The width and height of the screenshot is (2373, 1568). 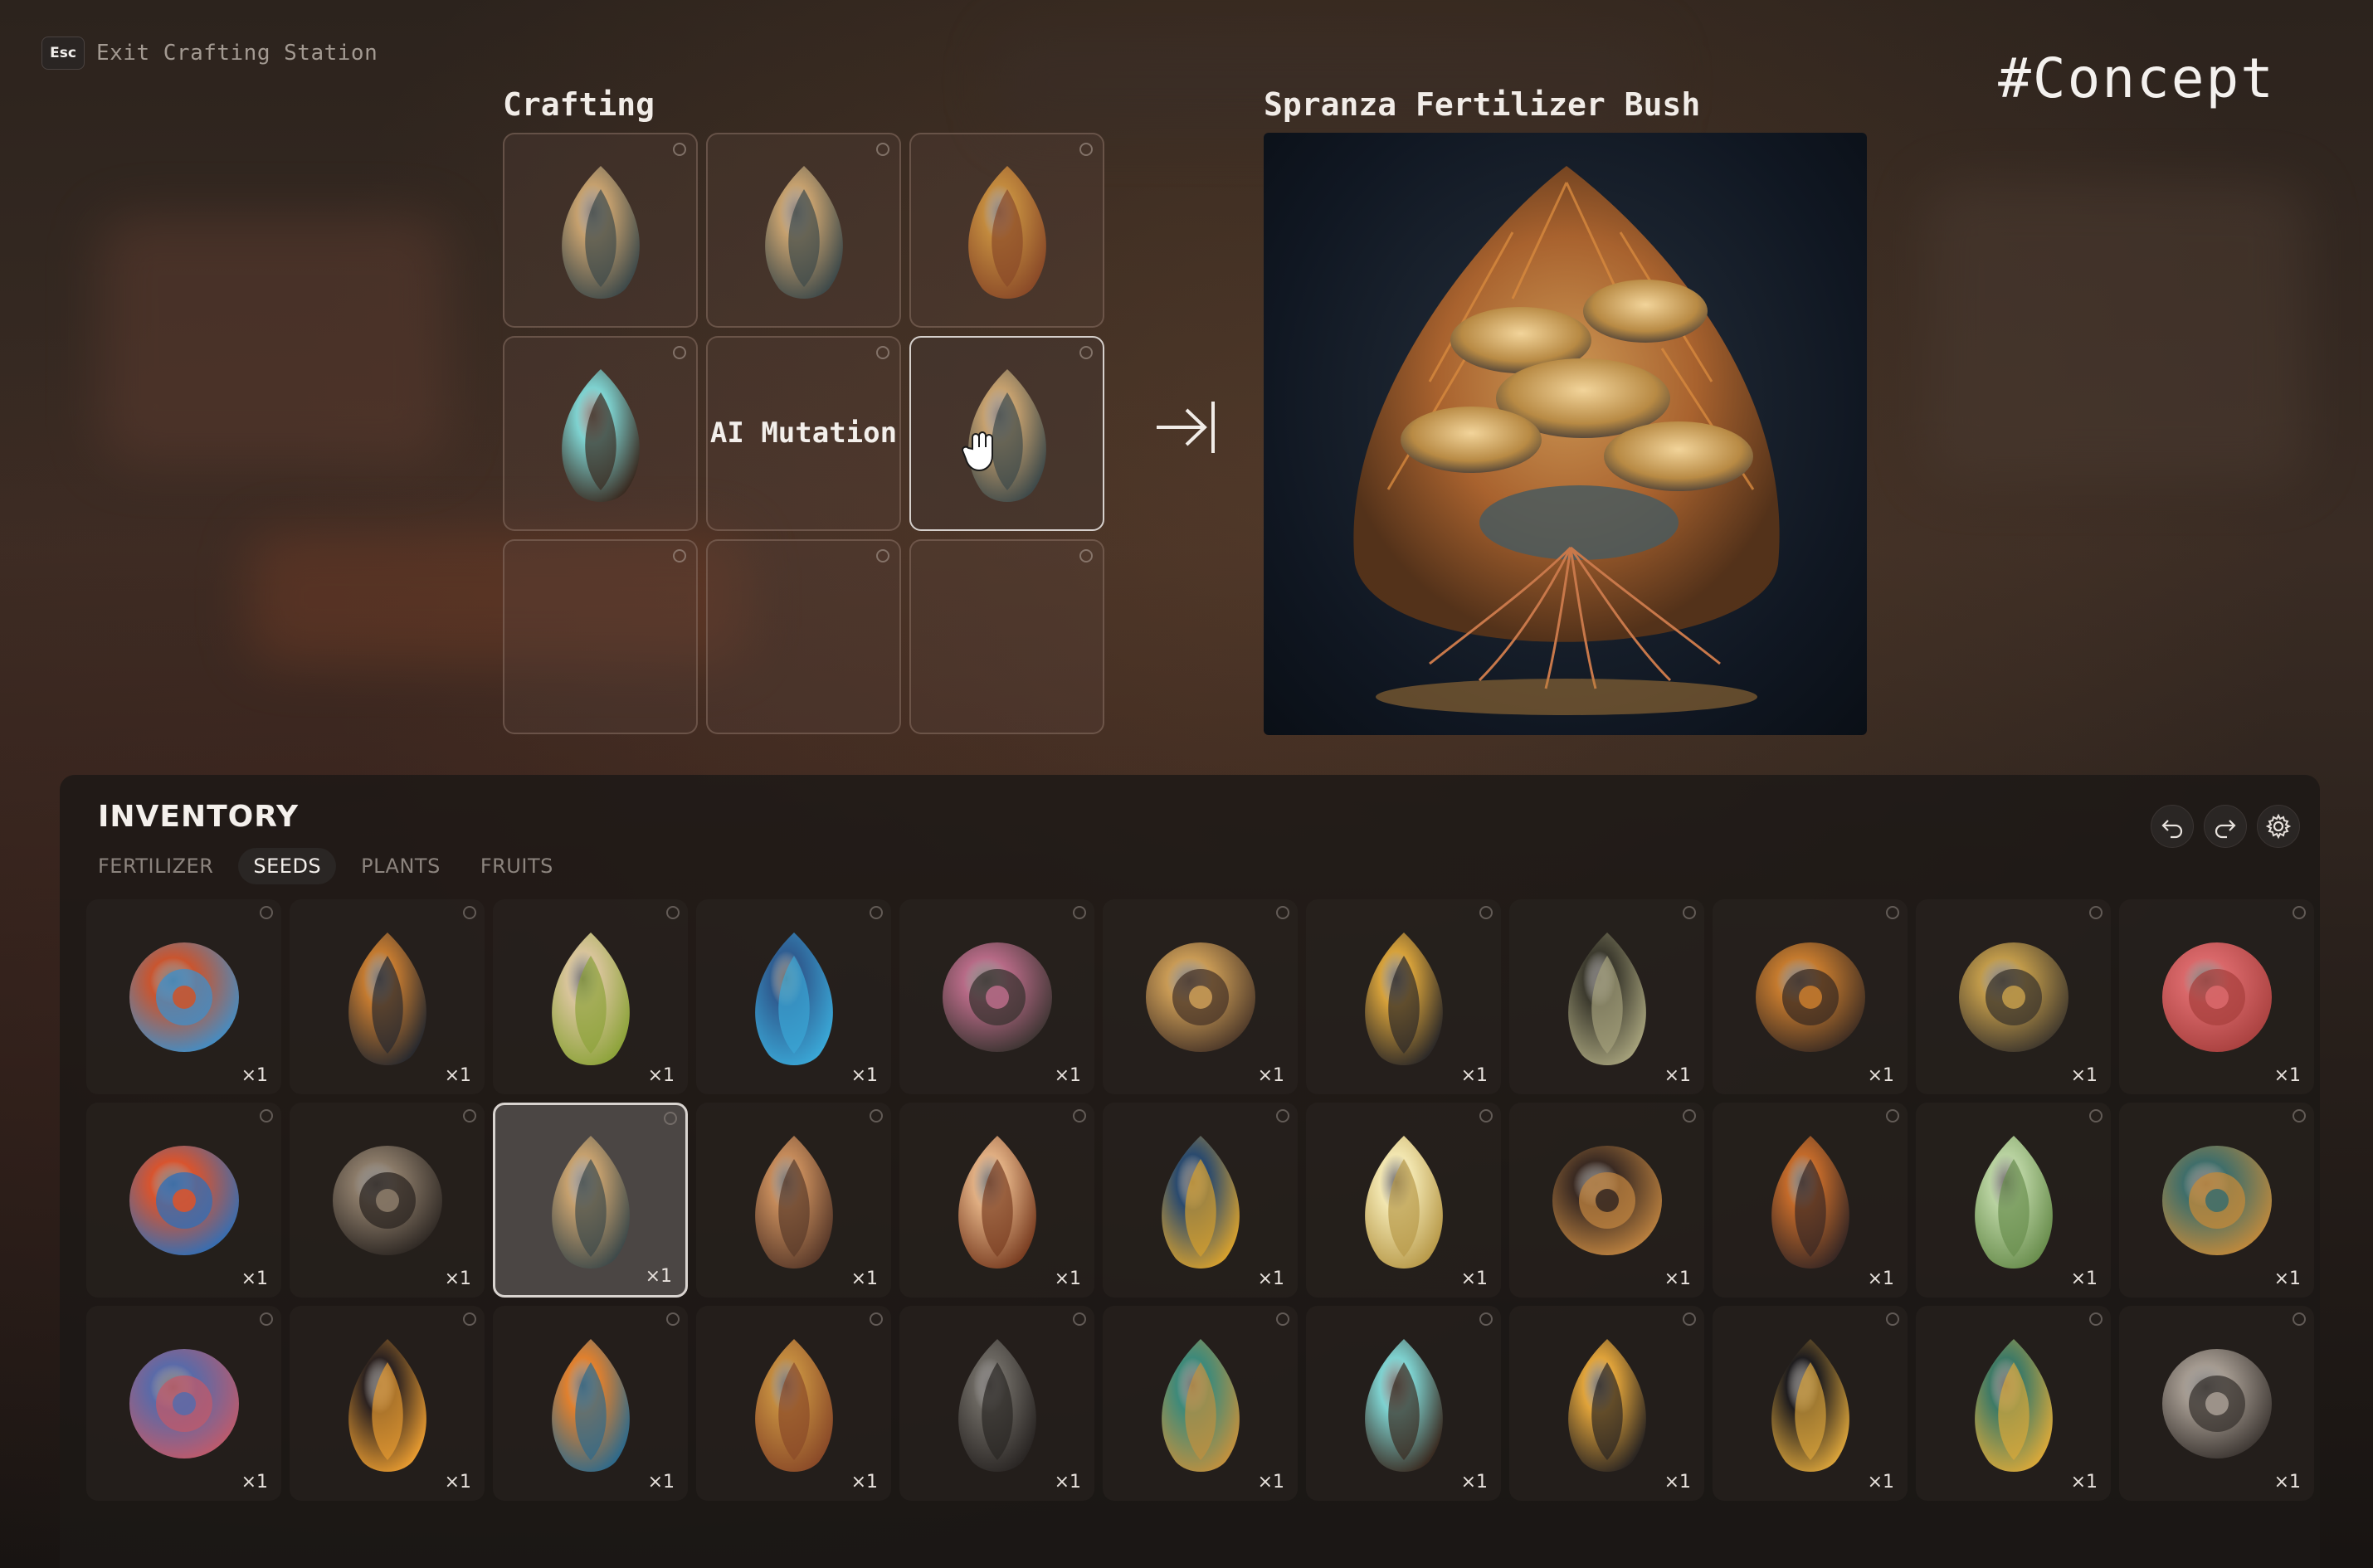 I want to click on exit-label: Exit Crafting Station, so click(x=237, y=53).